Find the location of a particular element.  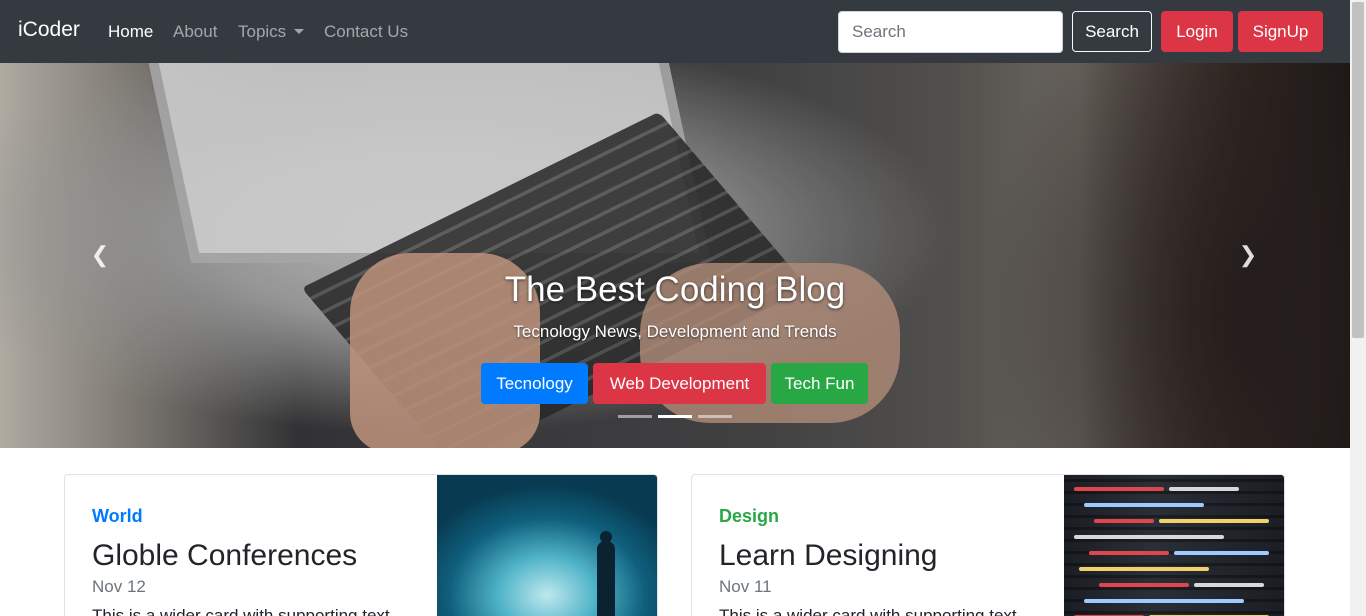

carousel-prev-icon: ❮ is located at coordinates (100, 255).